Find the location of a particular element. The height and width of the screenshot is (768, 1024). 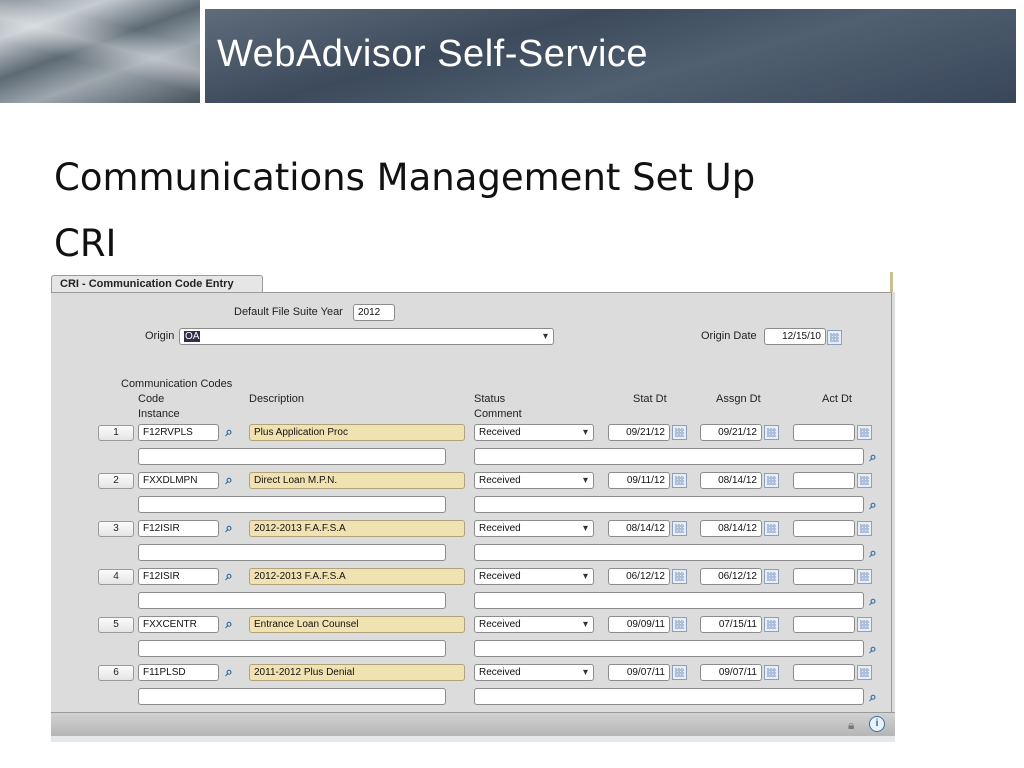

row-number-button: 5 is located at coordinates (116, 625).